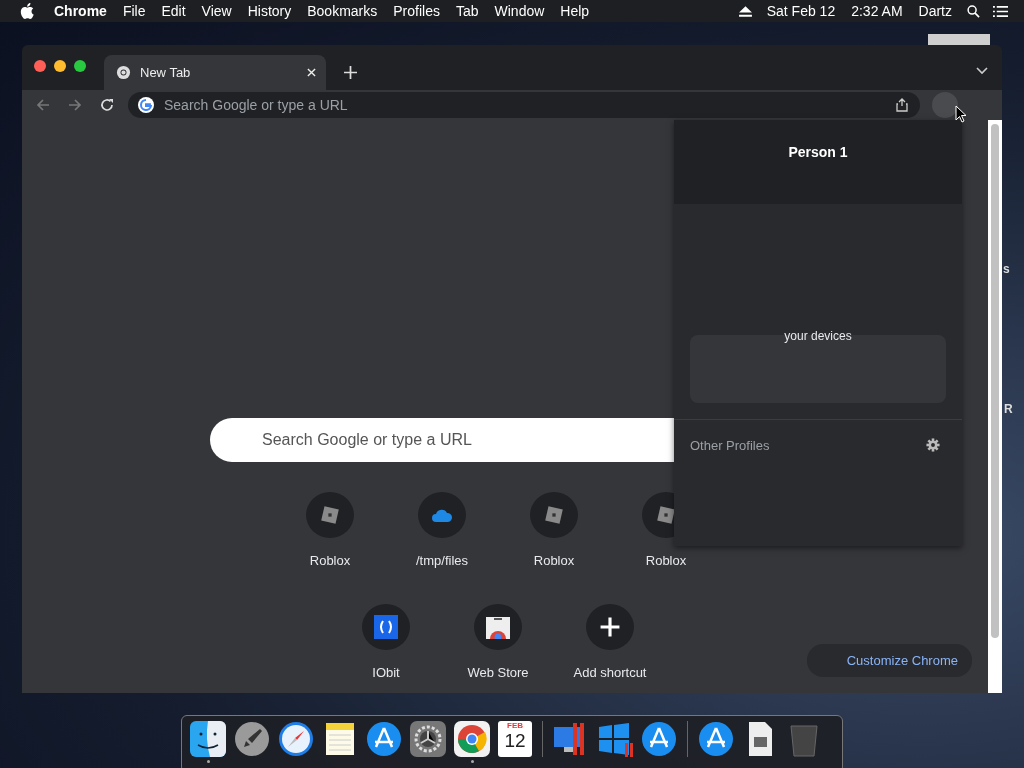 Image resolution: width=1024 pixels, height=768 pixels. Describe the element at coordinates (107, 105) in the screenshot. I see `reload-icon` at that location.